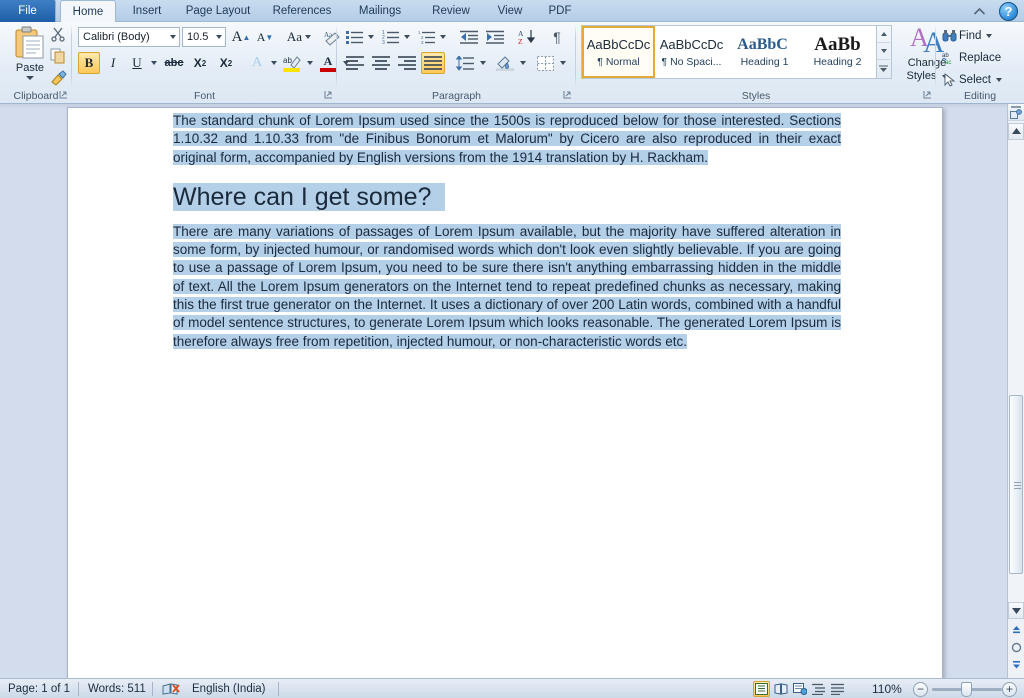 This screenshot has height=698, width=1024. What do you see at coordinates (920, 689) in the screenshot?
I see `zoom-out-button: −` at bounding box center [920, 689].